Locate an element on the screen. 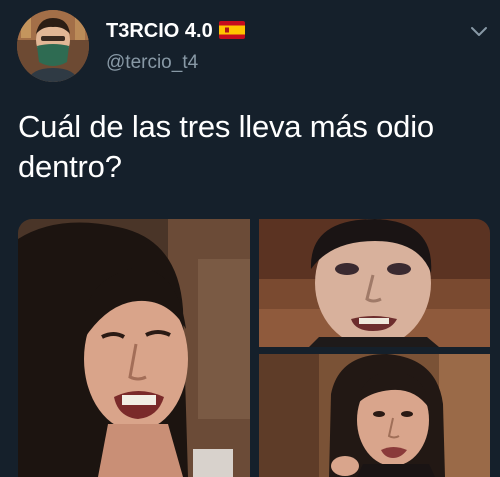 Image resolution: width=500 pixels, height=477 pixels. display-name-text: T3RCIO 4.0 is located at coordinates (159, 31).